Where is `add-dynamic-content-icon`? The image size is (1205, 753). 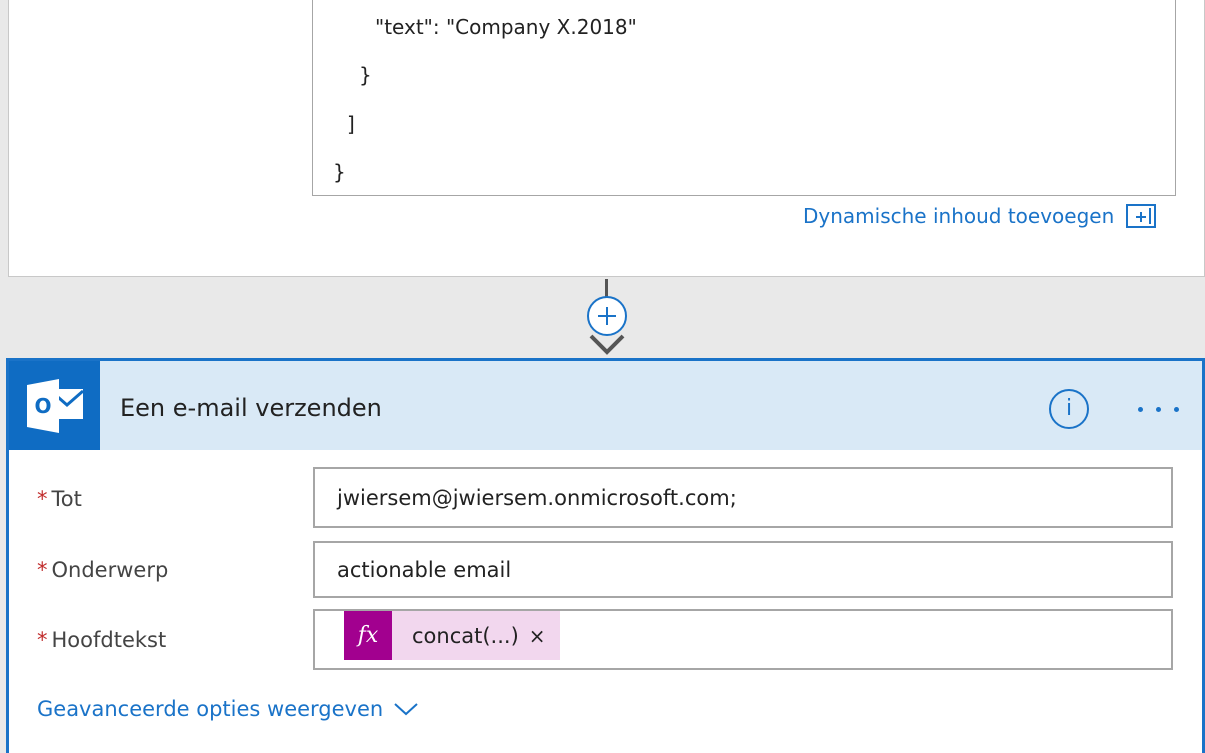
add-dynamic-content-icon is located at coordinates (1141, 216).